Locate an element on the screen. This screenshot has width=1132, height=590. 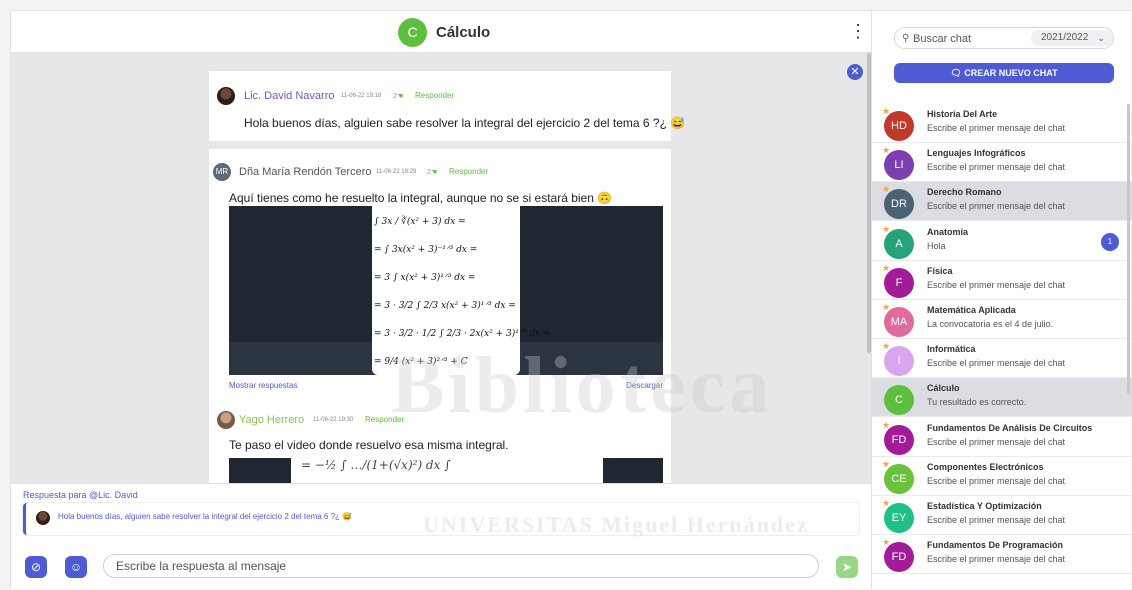
message-date: 11-06-22 19:30 is located at coordinates (333, 420).